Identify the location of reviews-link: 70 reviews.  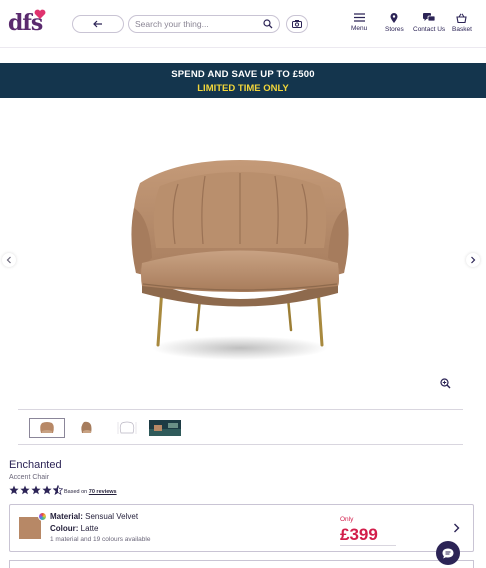
(103, 492).